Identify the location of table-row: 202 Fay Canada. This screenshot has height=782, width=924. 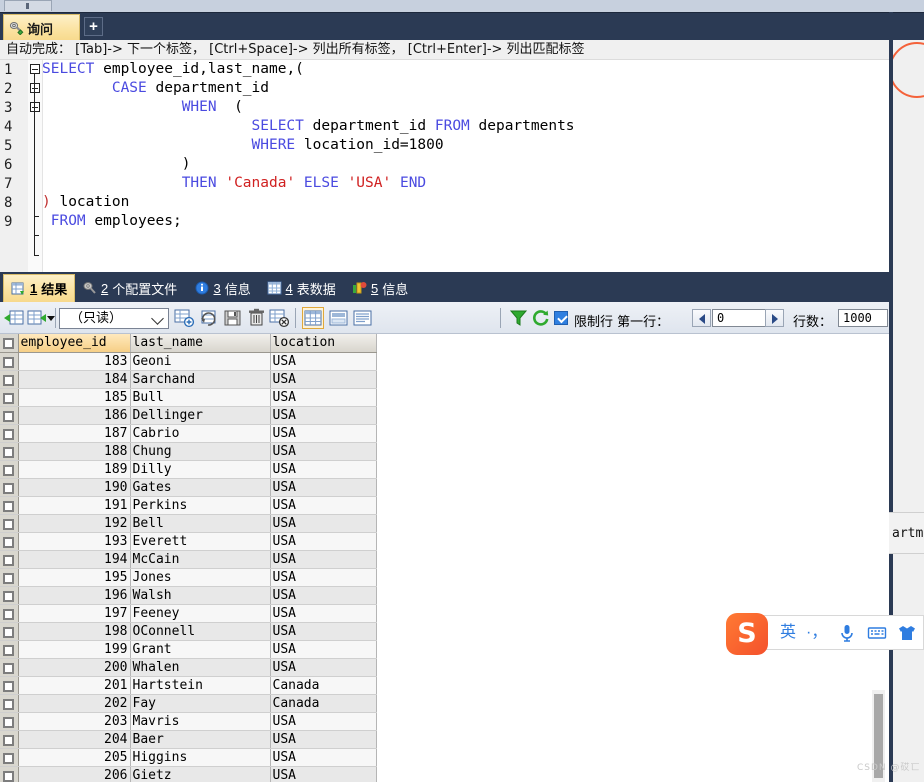
(188, 703).